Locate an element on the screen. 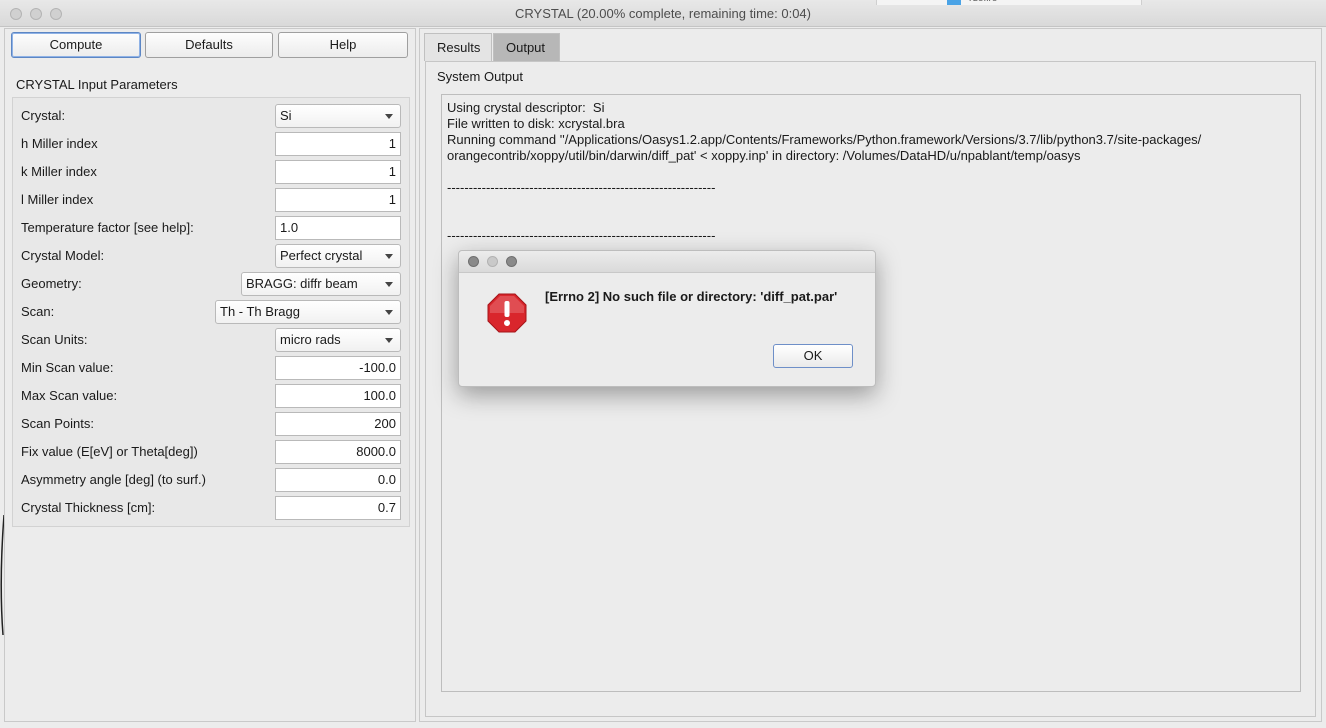  temperature-factor-label: Temperature factor [see help]: is located at coordinates (107, 227).